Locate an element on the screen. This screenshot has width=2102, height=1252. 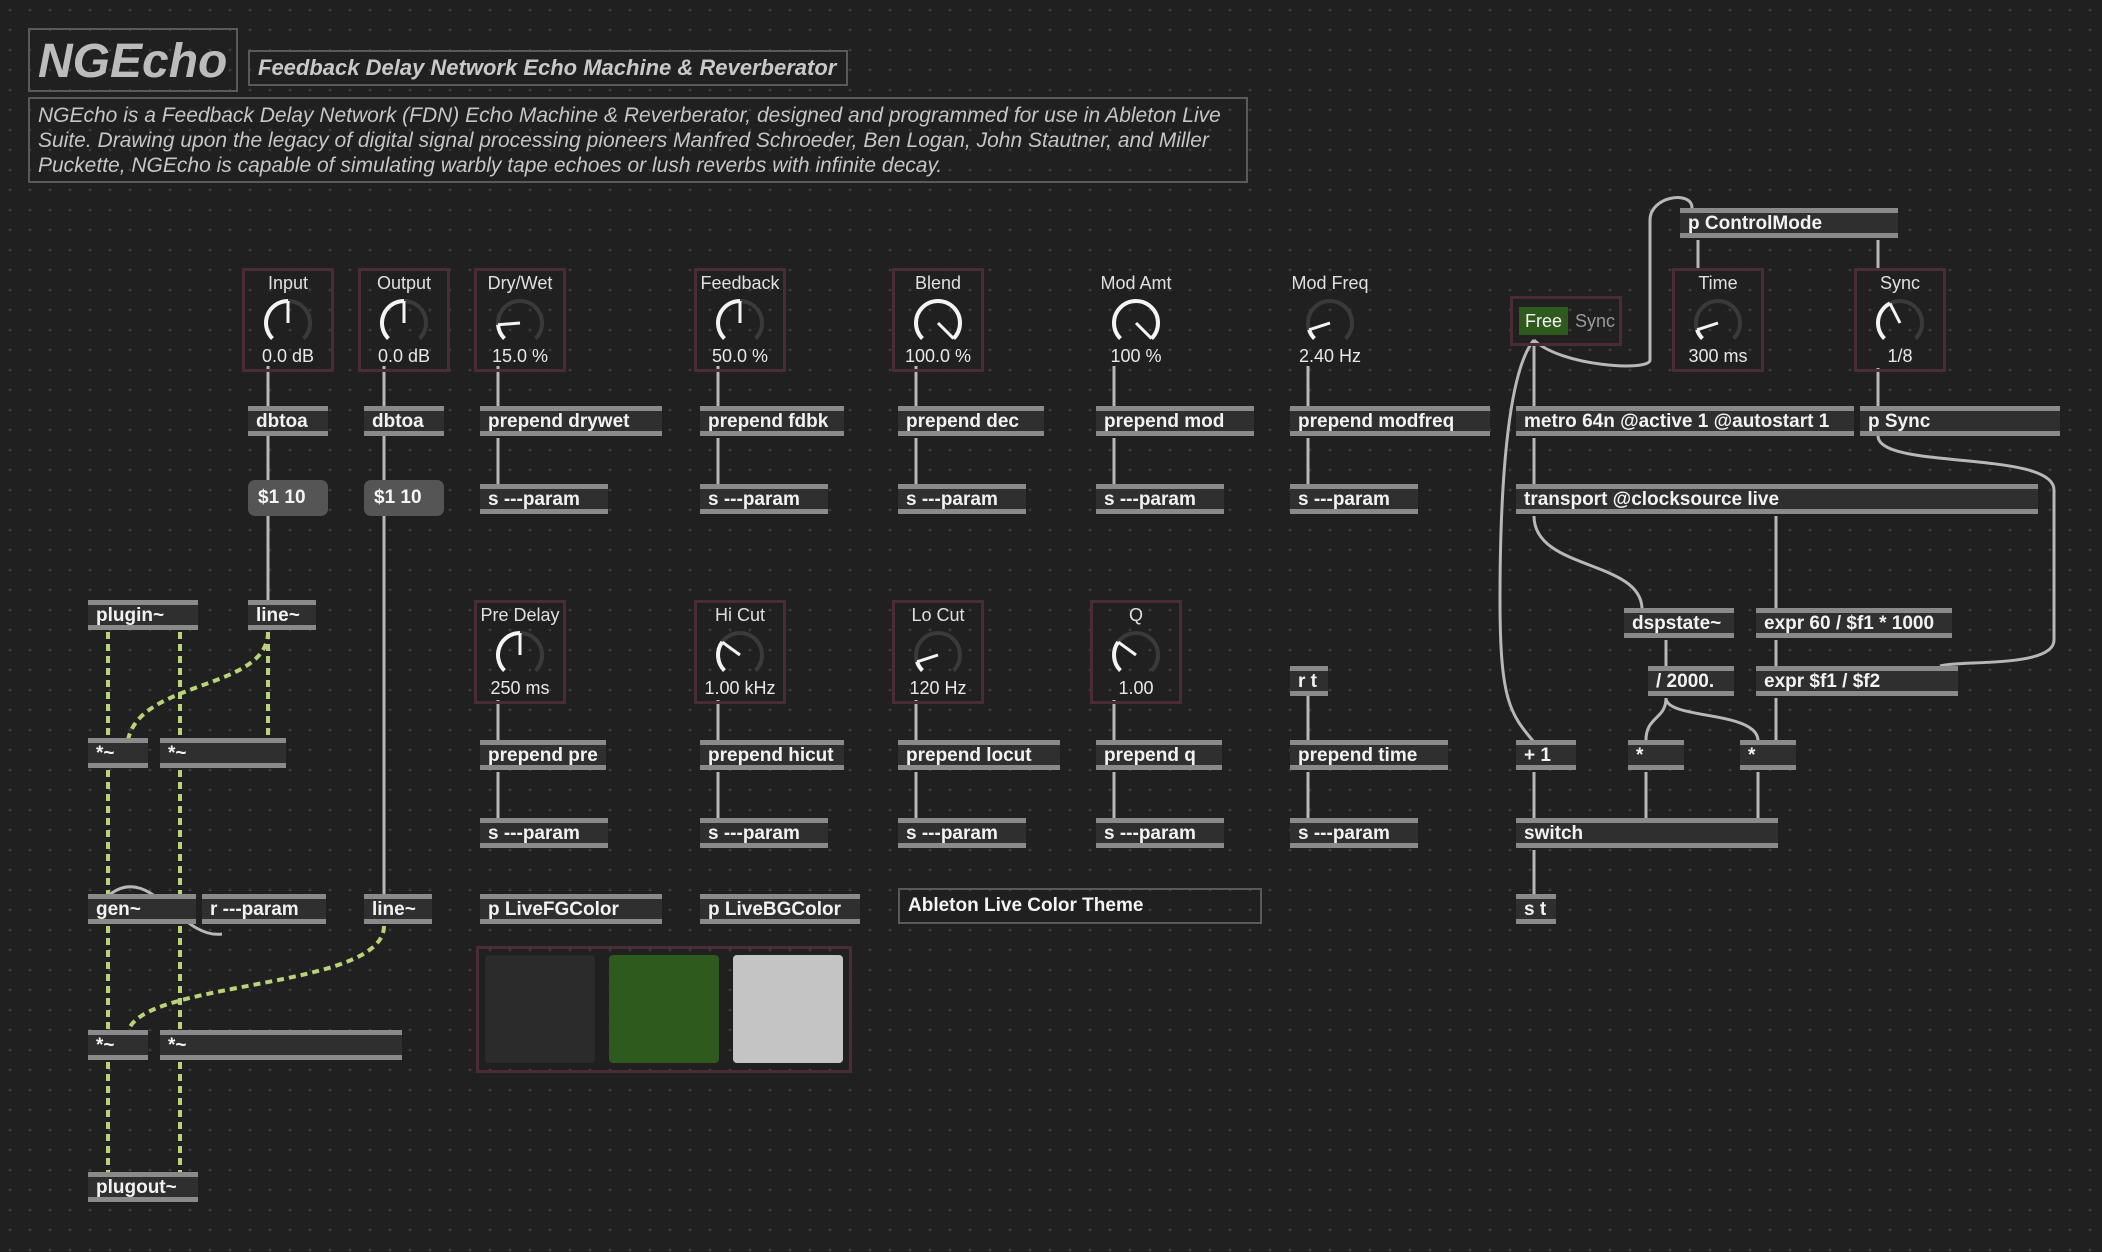
sync-dial: Sync 1/8 is located at coordinates (1900, 320).